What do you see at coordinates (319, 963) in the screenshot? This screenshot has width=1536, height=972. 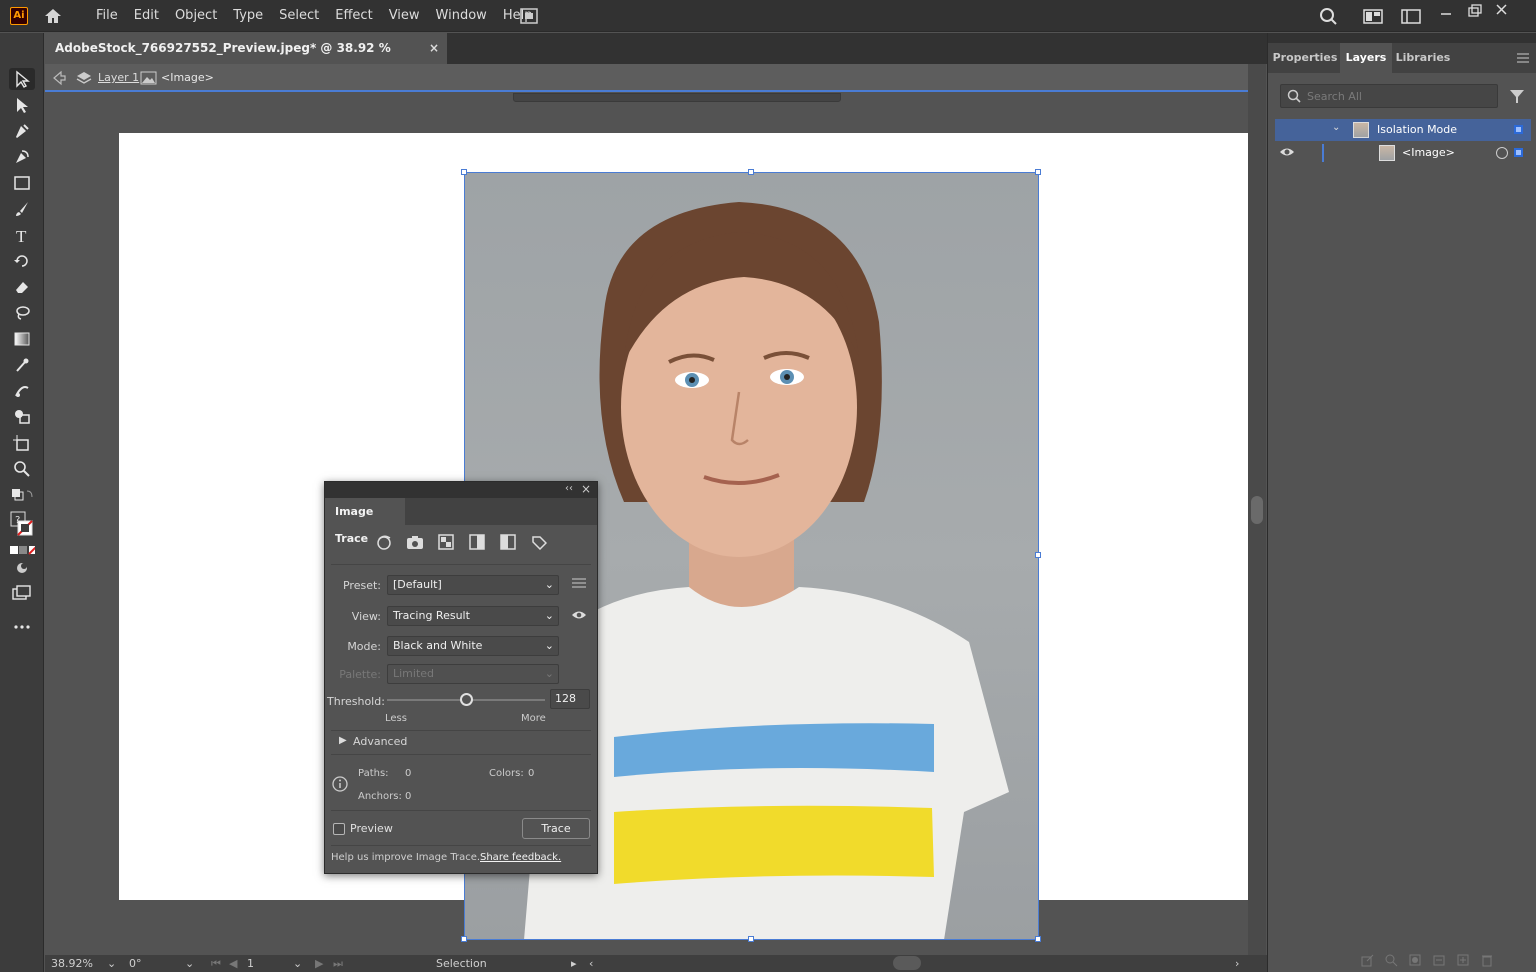 I see `next-artboard-icon: ▶` at bounding box center [319, 963].